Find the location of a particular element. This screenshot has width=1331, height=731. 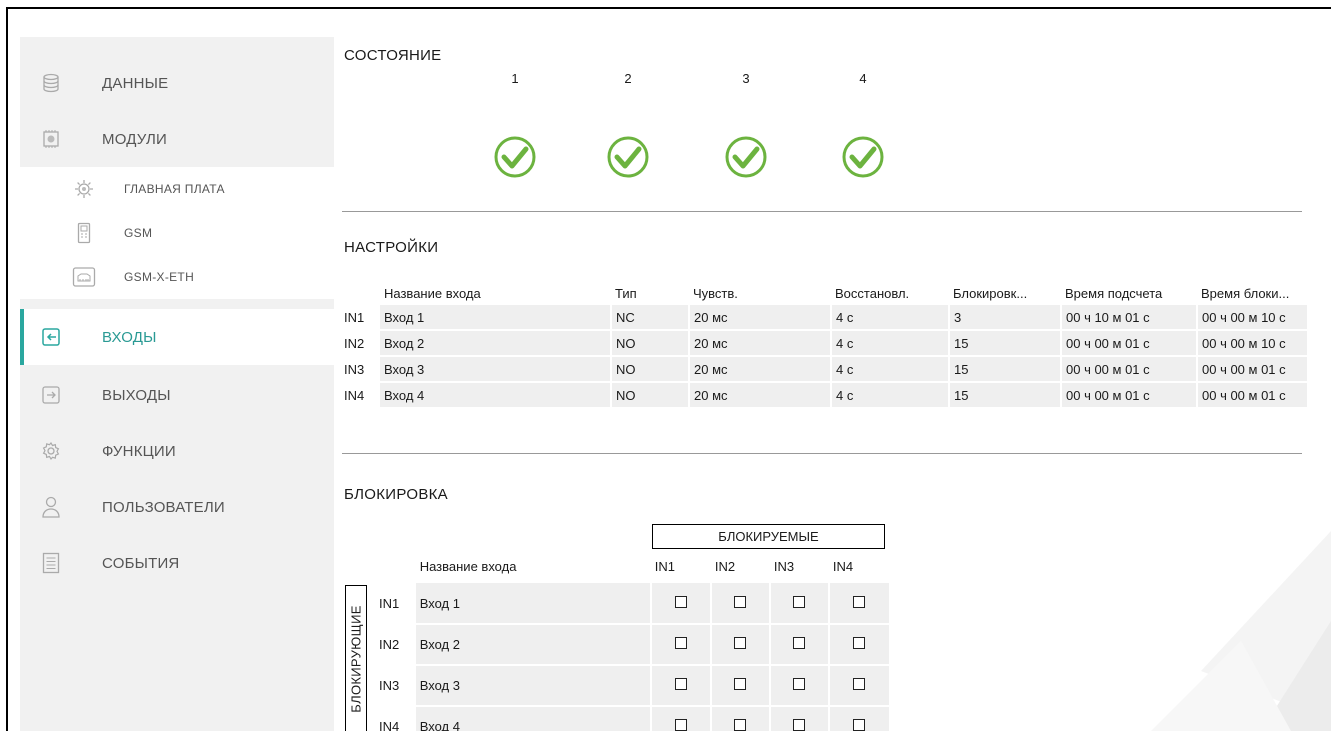

mainboard-icon is located at coordinates (84, 189).